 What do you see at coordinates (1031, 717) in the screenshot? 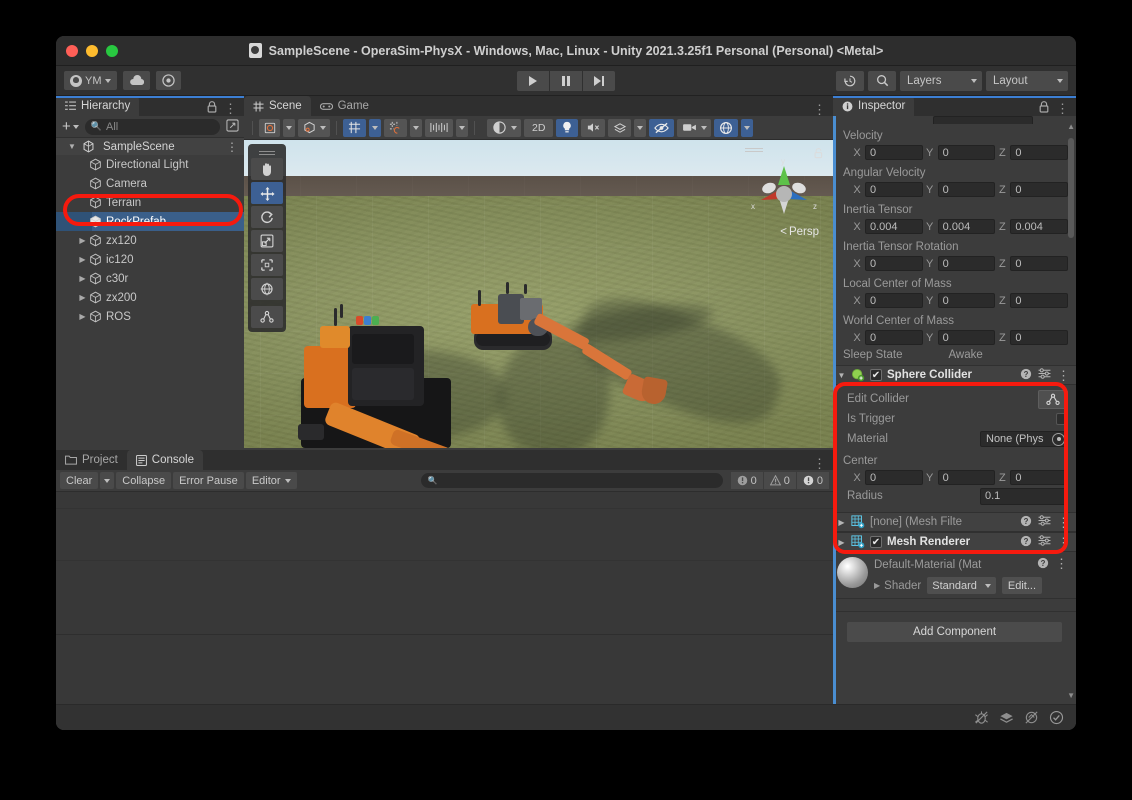
I see `preview-off-icon` at bounding box center [1031, 717].